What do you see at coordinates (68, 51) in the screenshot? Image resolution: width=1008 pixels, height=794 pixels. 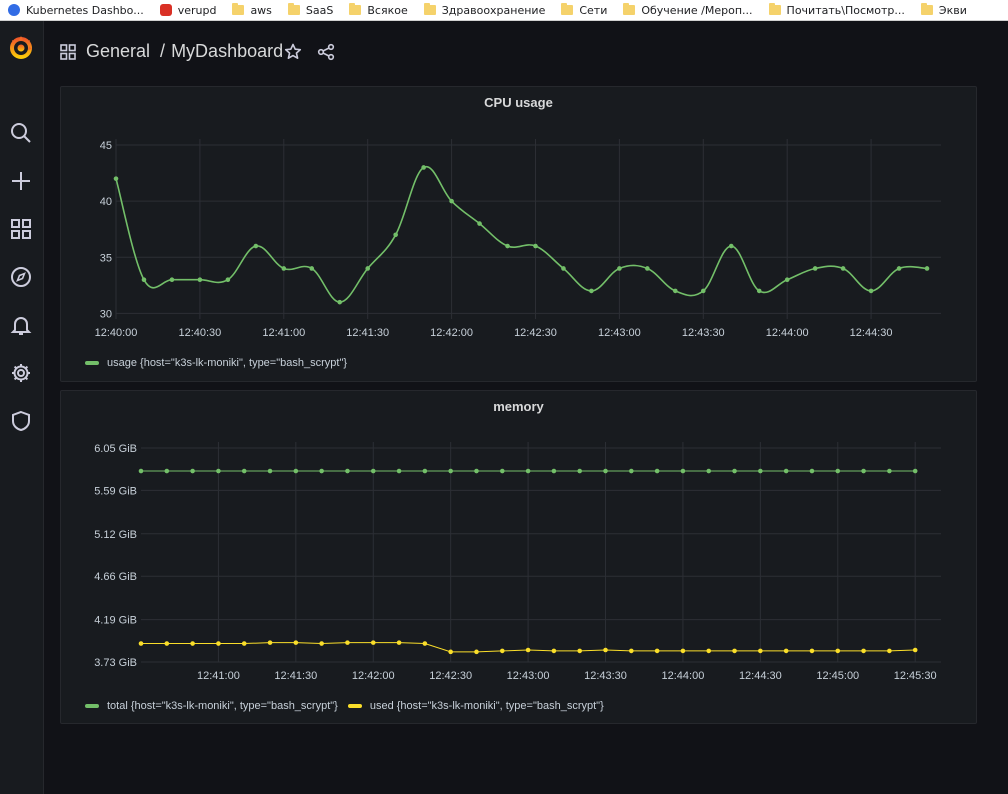 I see `dashboard-grid-icon` at bounding box center [68, 51].